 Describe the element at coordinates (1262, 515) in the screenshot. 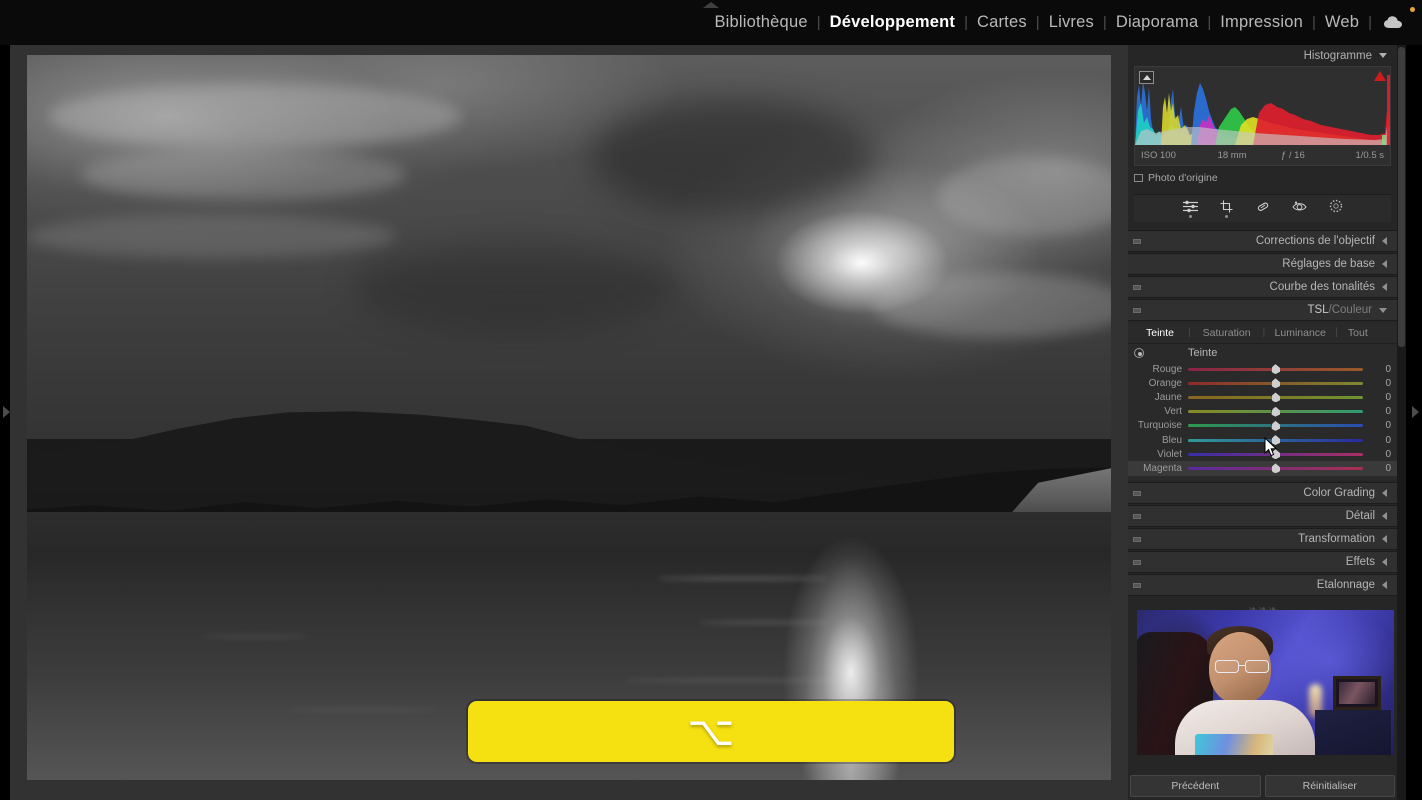

I see `section-detail: Détail` at that location.